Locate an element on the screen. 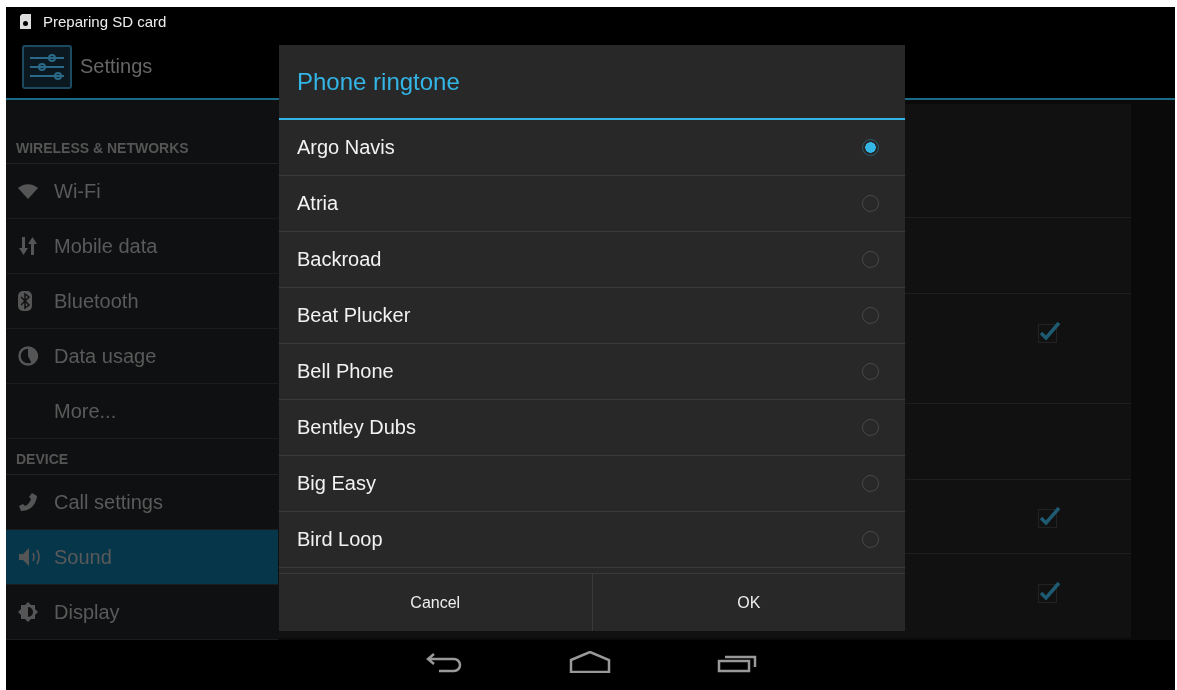  app-title: Settings is located at coordinates (116, 66).